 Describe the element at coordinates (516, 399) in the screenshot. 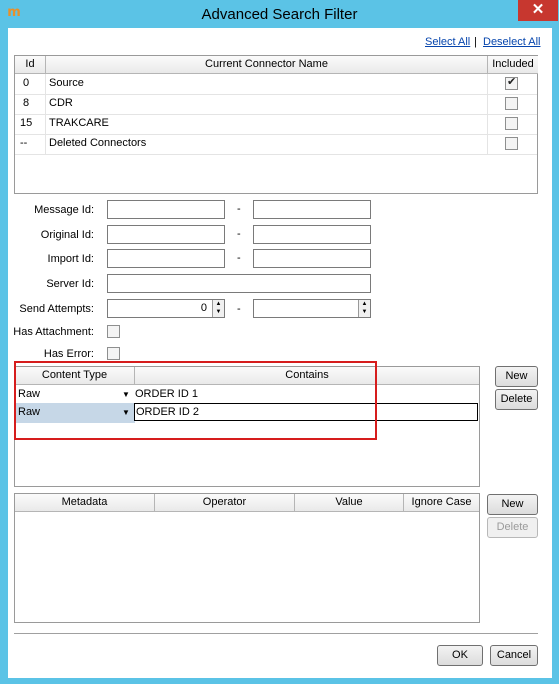

I see `content-delete-button: Delete` at that location.